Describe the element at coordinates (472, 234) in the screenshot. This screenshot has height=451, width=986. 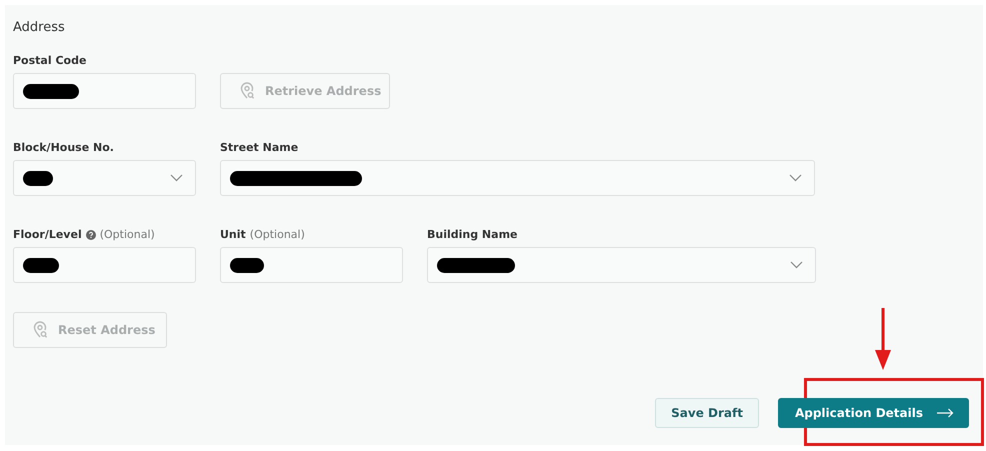
I see `field-label: Building Name` at that location.